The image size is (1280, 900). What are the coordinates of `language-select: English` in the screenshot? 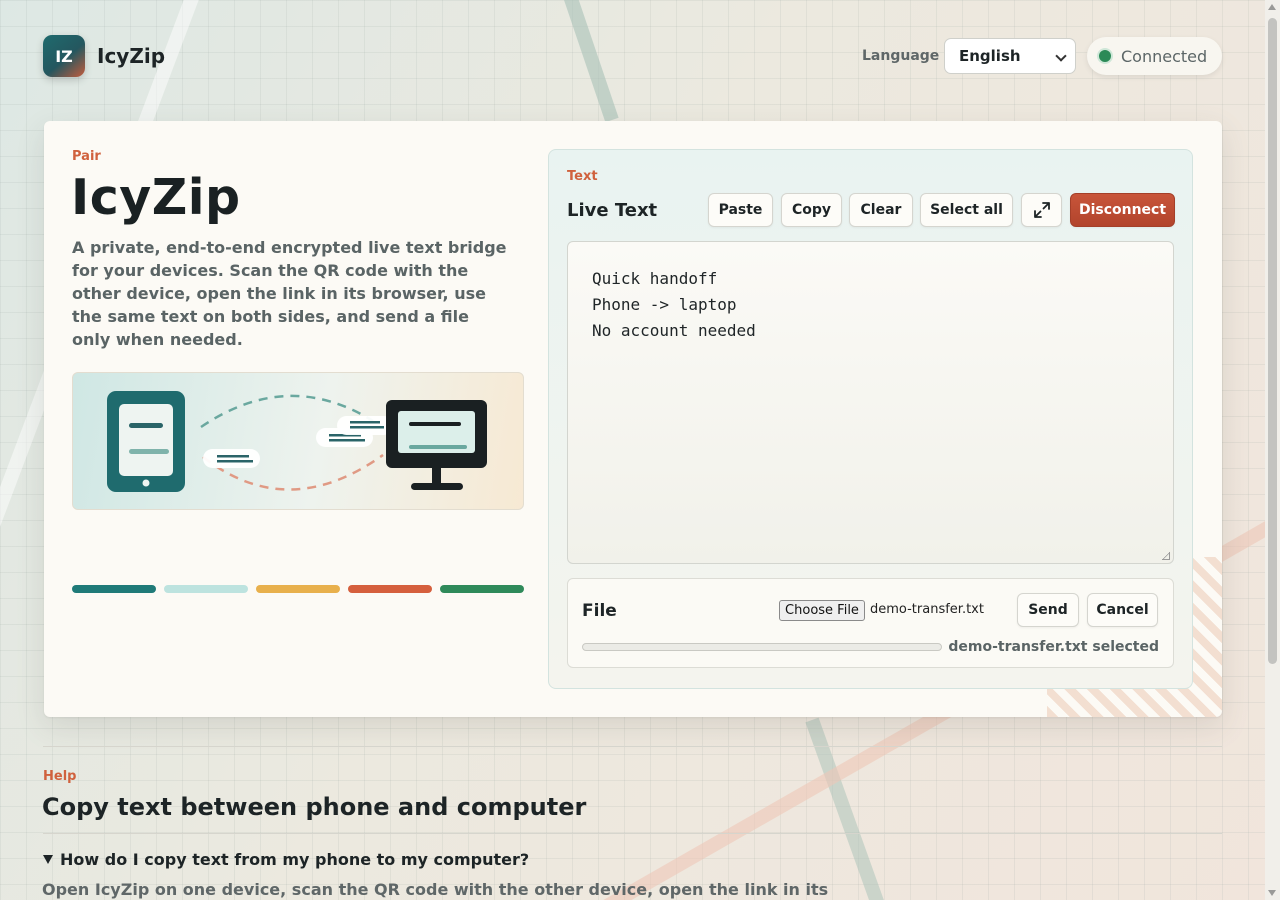 It's located at (1010, 56).